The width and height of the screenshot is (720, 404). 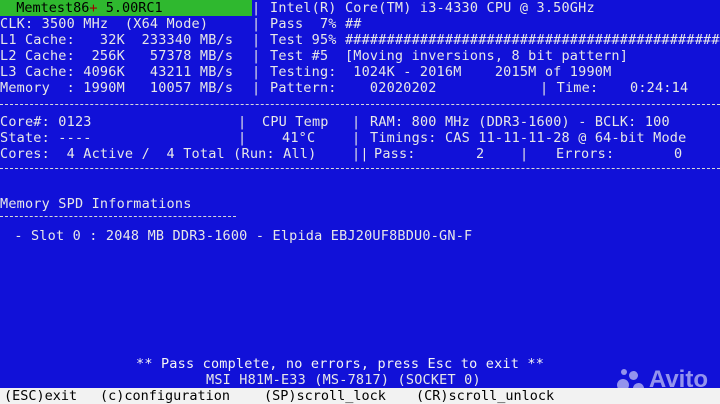 I want to click on spd-title: Memory SPD Informations, so click(x=96, y=204).